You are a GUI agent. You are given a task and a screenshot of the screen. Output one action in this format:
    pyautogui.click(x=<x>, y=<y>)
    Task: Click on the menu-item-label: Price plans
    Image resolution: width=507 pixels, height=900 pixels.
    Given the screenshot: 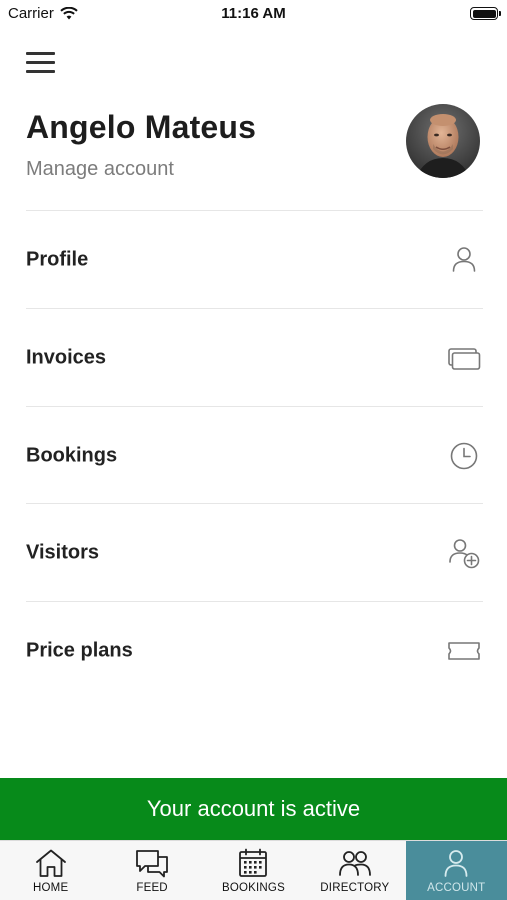 What is the action you would take?
    pyautogui.click(x=79, y=650)
    